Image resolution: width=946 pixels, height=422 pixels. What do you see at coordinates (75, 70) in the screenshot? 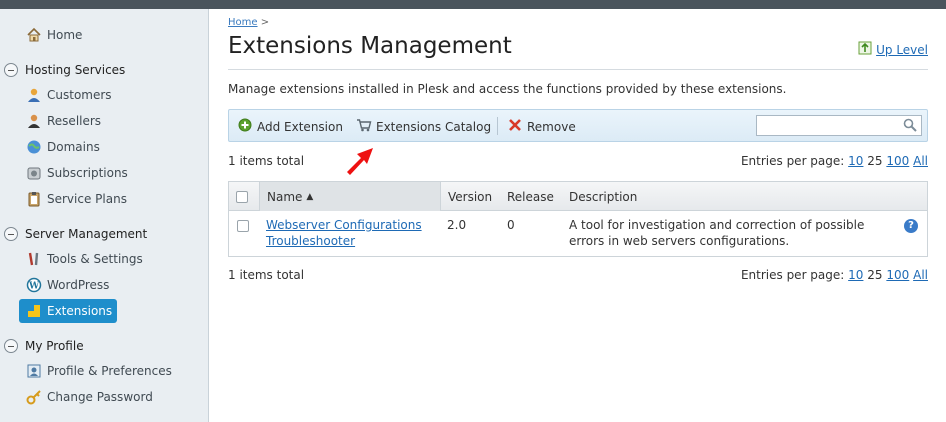
I see `sidebar-group-label: Hosting Services` at bounding box center [75, 70].